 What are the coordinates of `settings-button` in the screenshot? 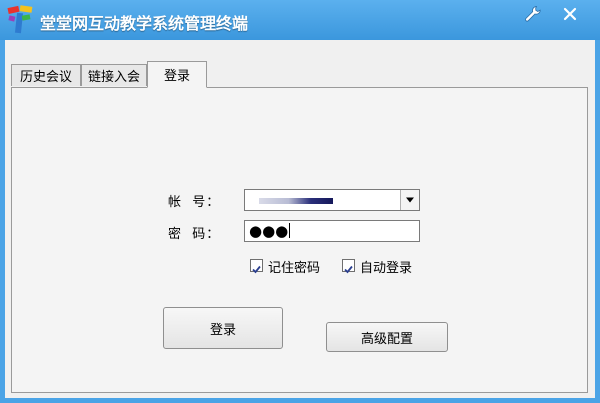 It's located at (533, 14).